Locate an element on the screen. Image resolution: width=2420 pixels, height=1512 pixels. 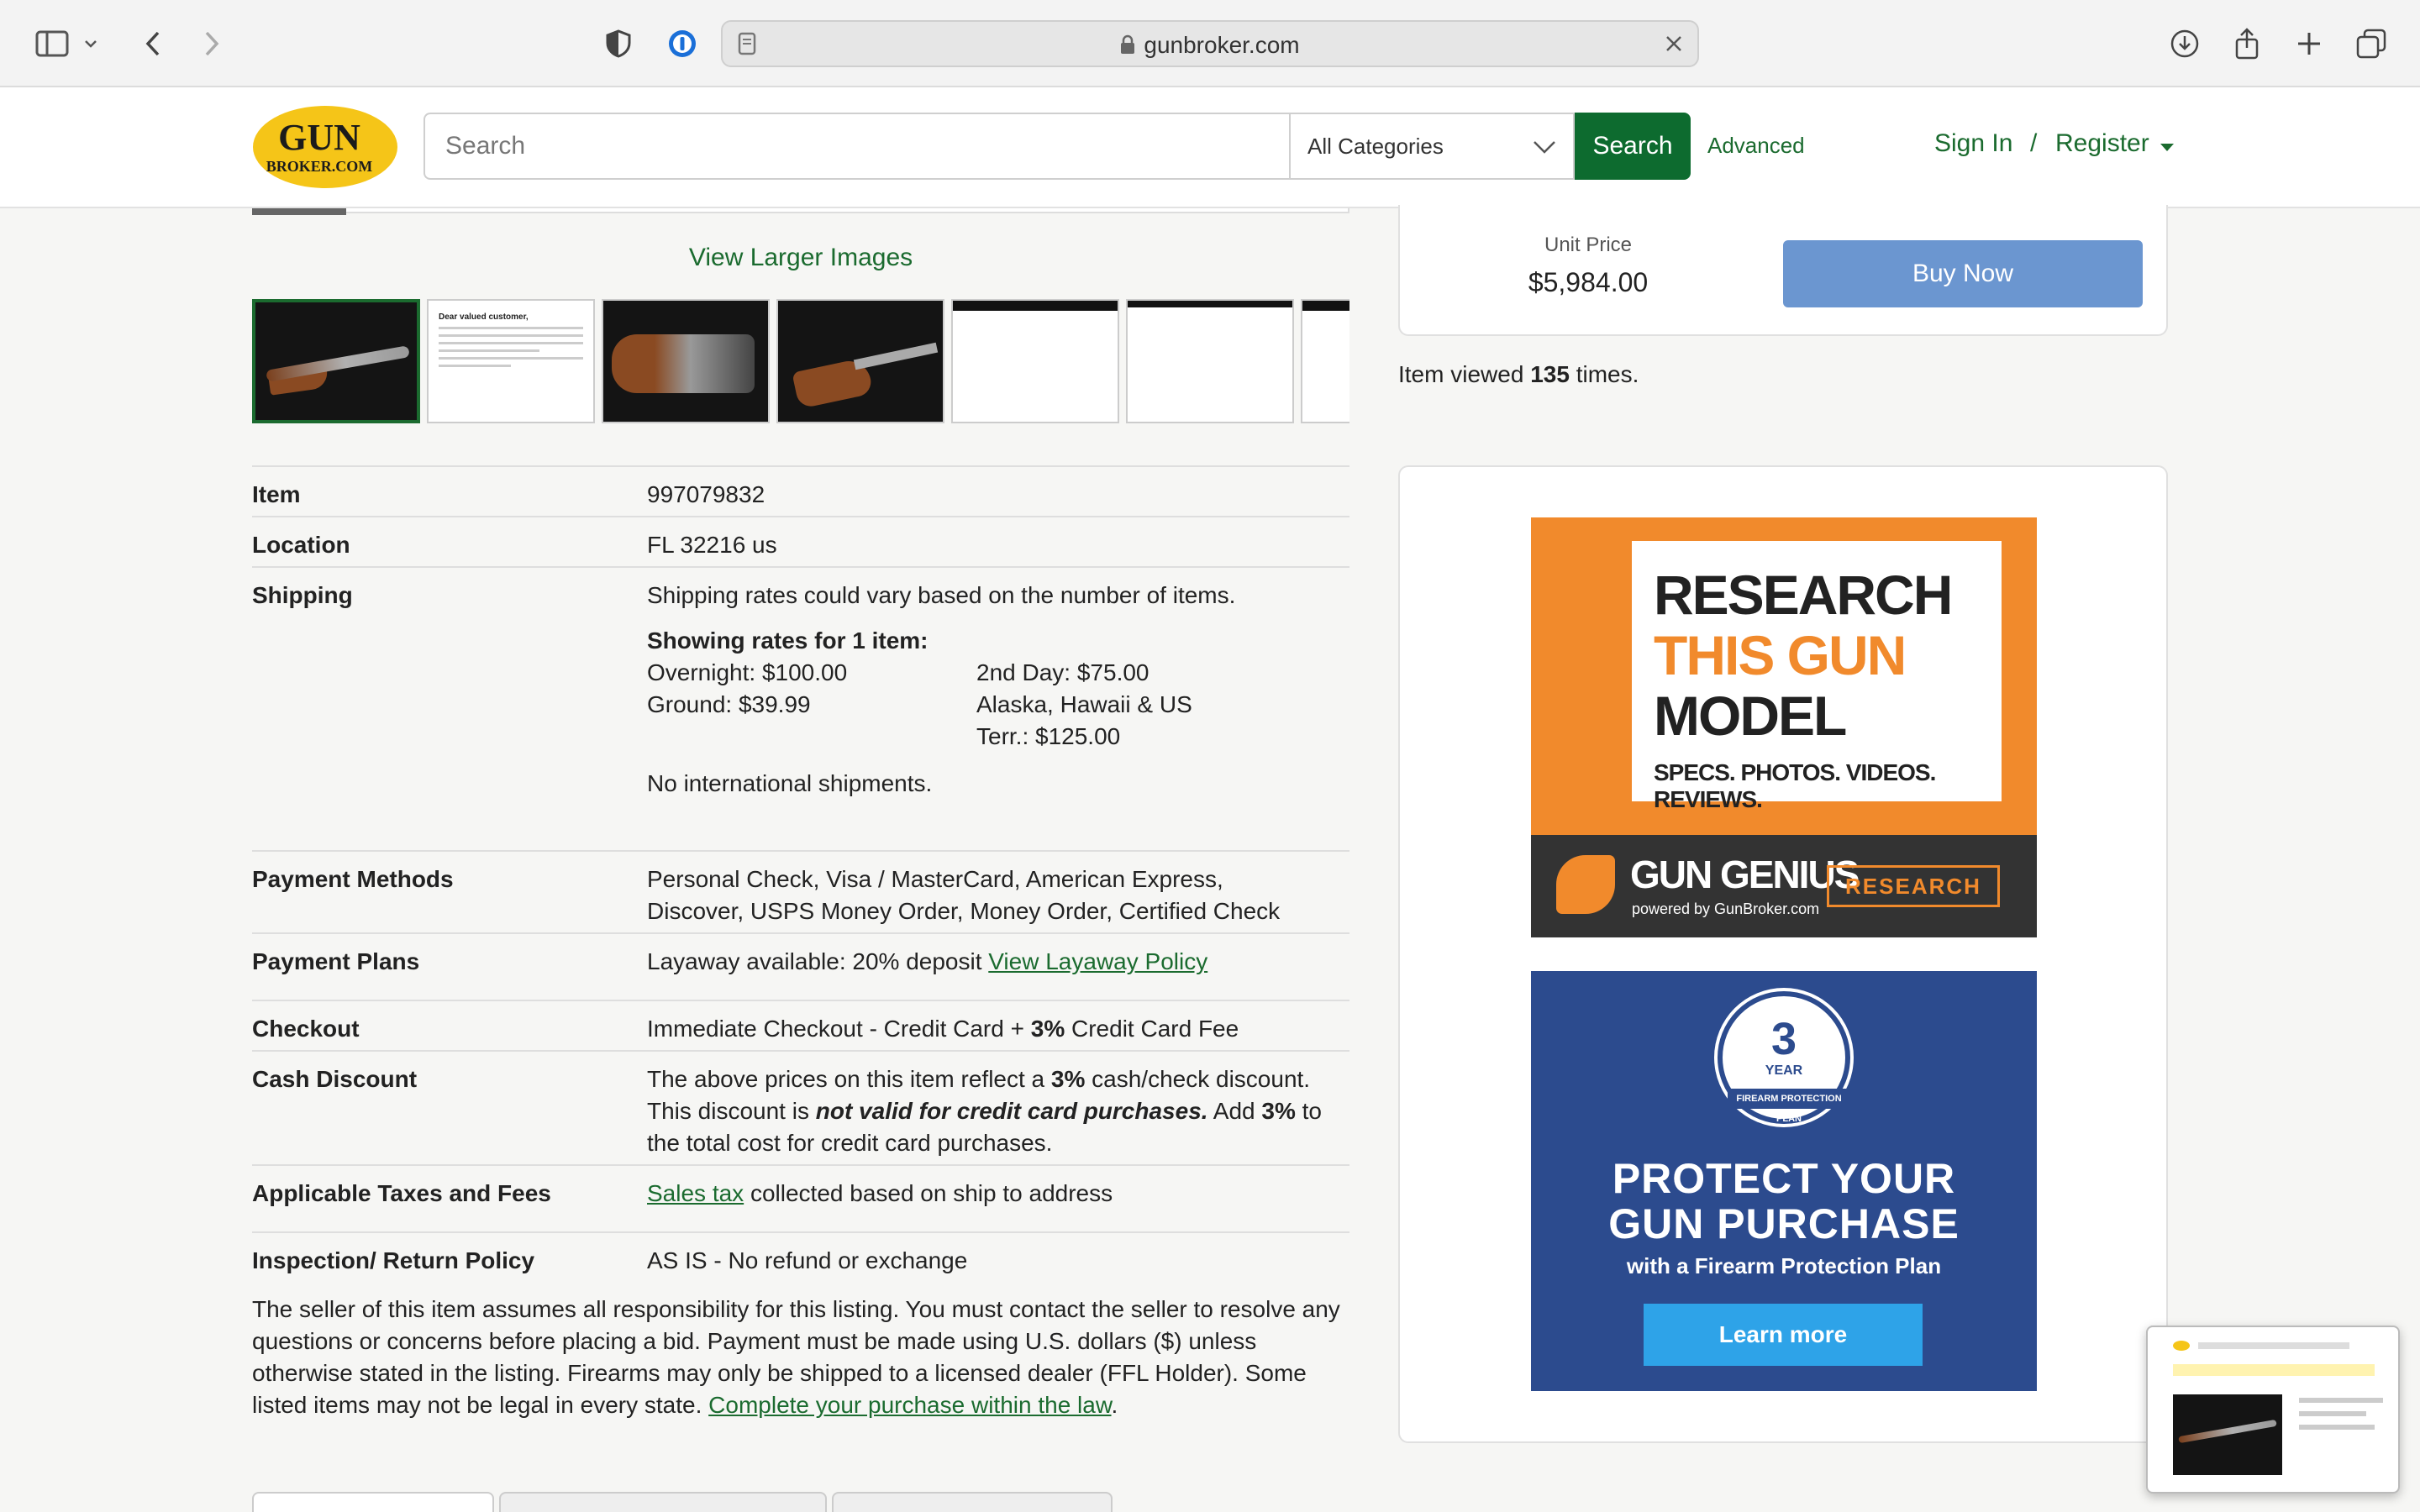
share-icon is located at coordinates (2247, 44).